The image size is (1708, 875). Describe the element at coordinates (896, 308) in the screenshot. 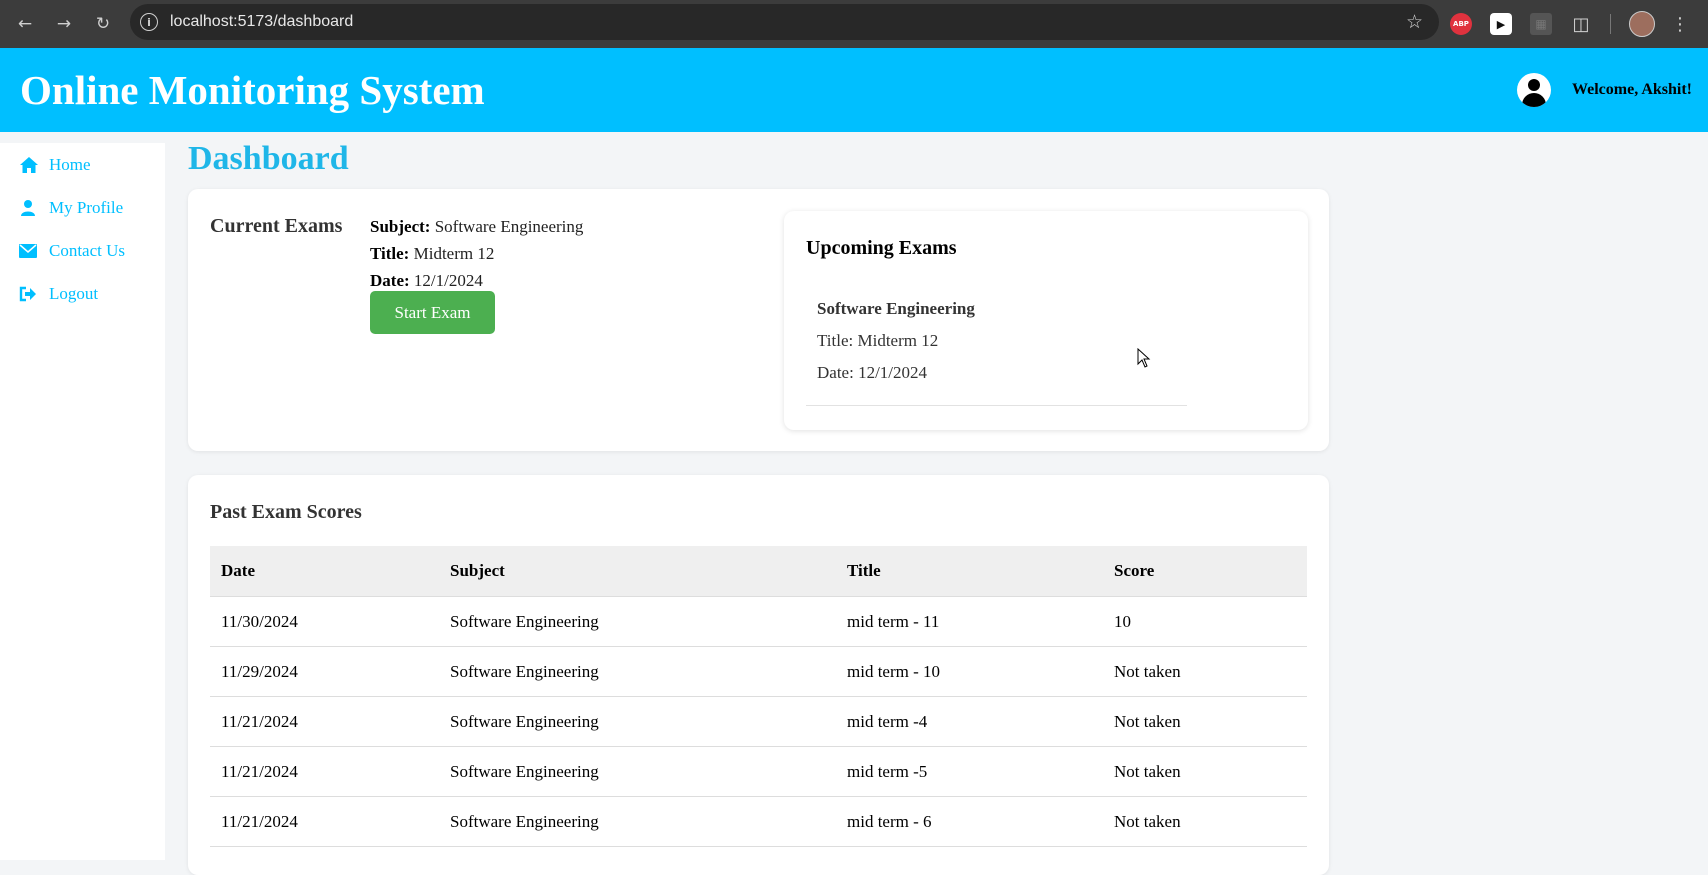

I see `upcoming-subject: Software Engineering` at that location.